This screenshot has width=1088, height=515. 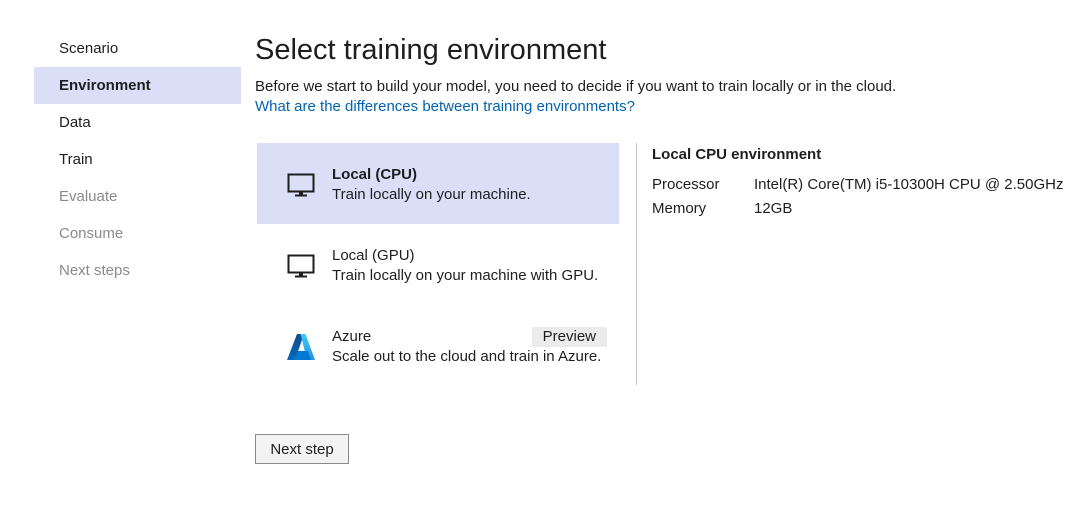 I want to click on nav-item-train: Train, so click(x=137, y=159).